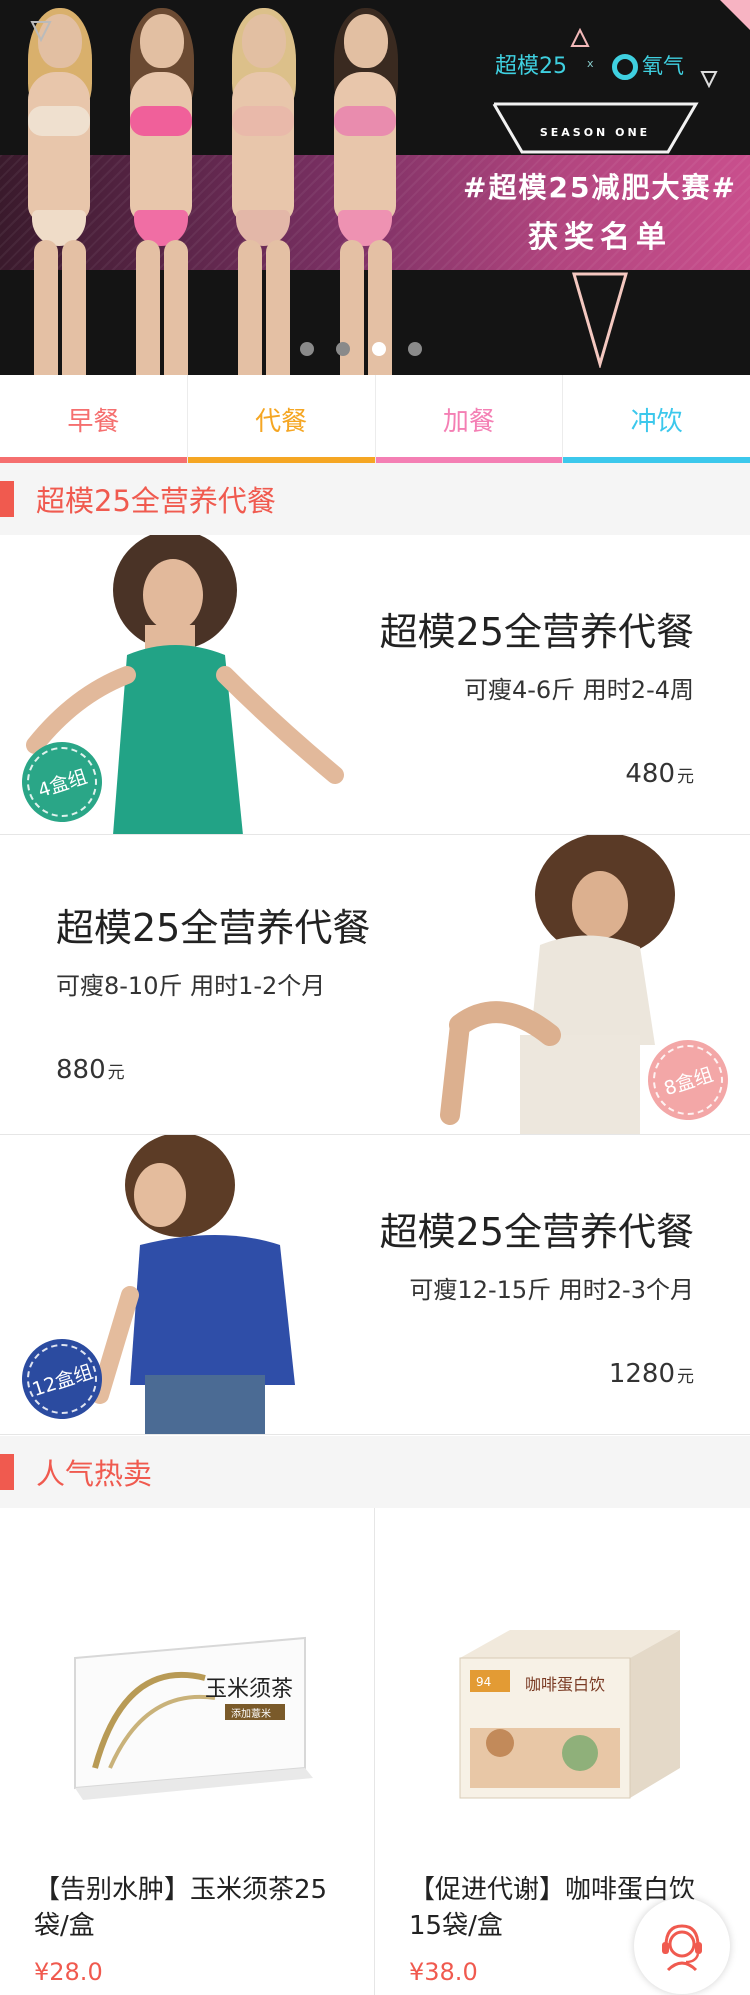 The image size is (750, 1995). Describe the element at coordinates (650, 774) in the screenshot. I see `price-value: 480` at that location.